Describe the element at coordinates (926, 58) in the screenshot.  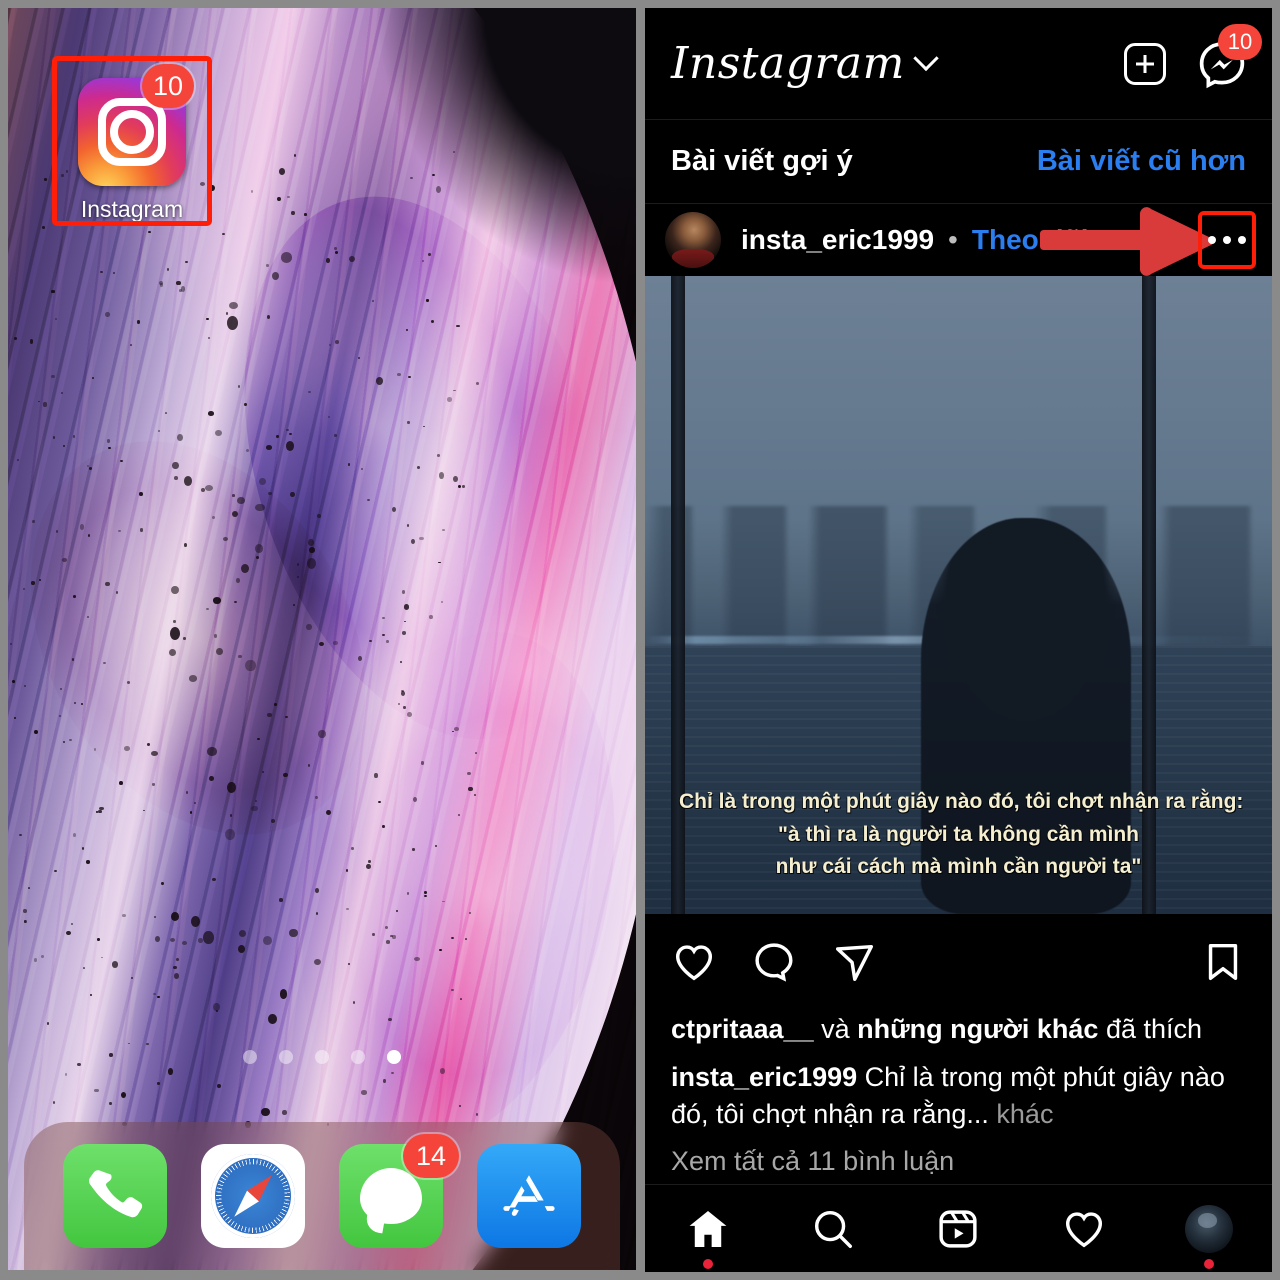
I see `chevron-down-icon` at that location.